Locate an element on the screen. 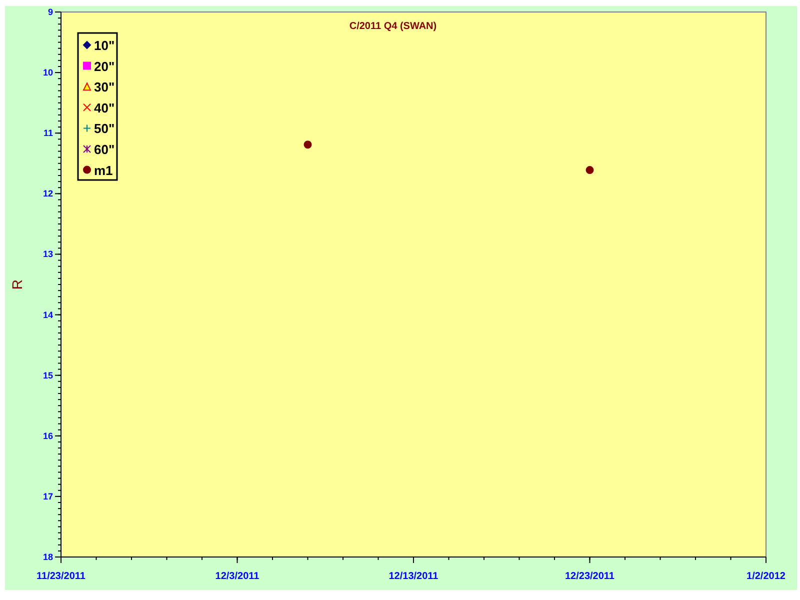  y-tick-label: 9 is located at coordinates (50, 12).